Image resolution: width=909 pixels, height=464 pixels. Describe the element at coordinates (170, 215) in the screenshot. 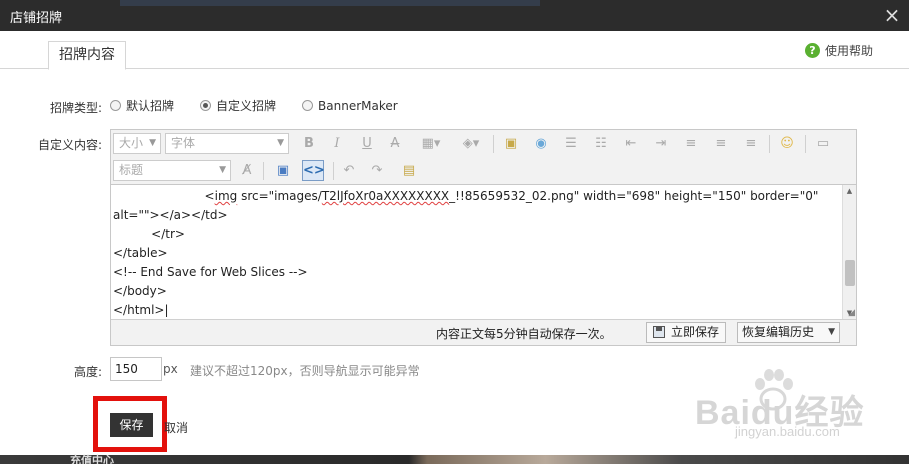

I see `code-line: alt=""></a></td>` at that location.